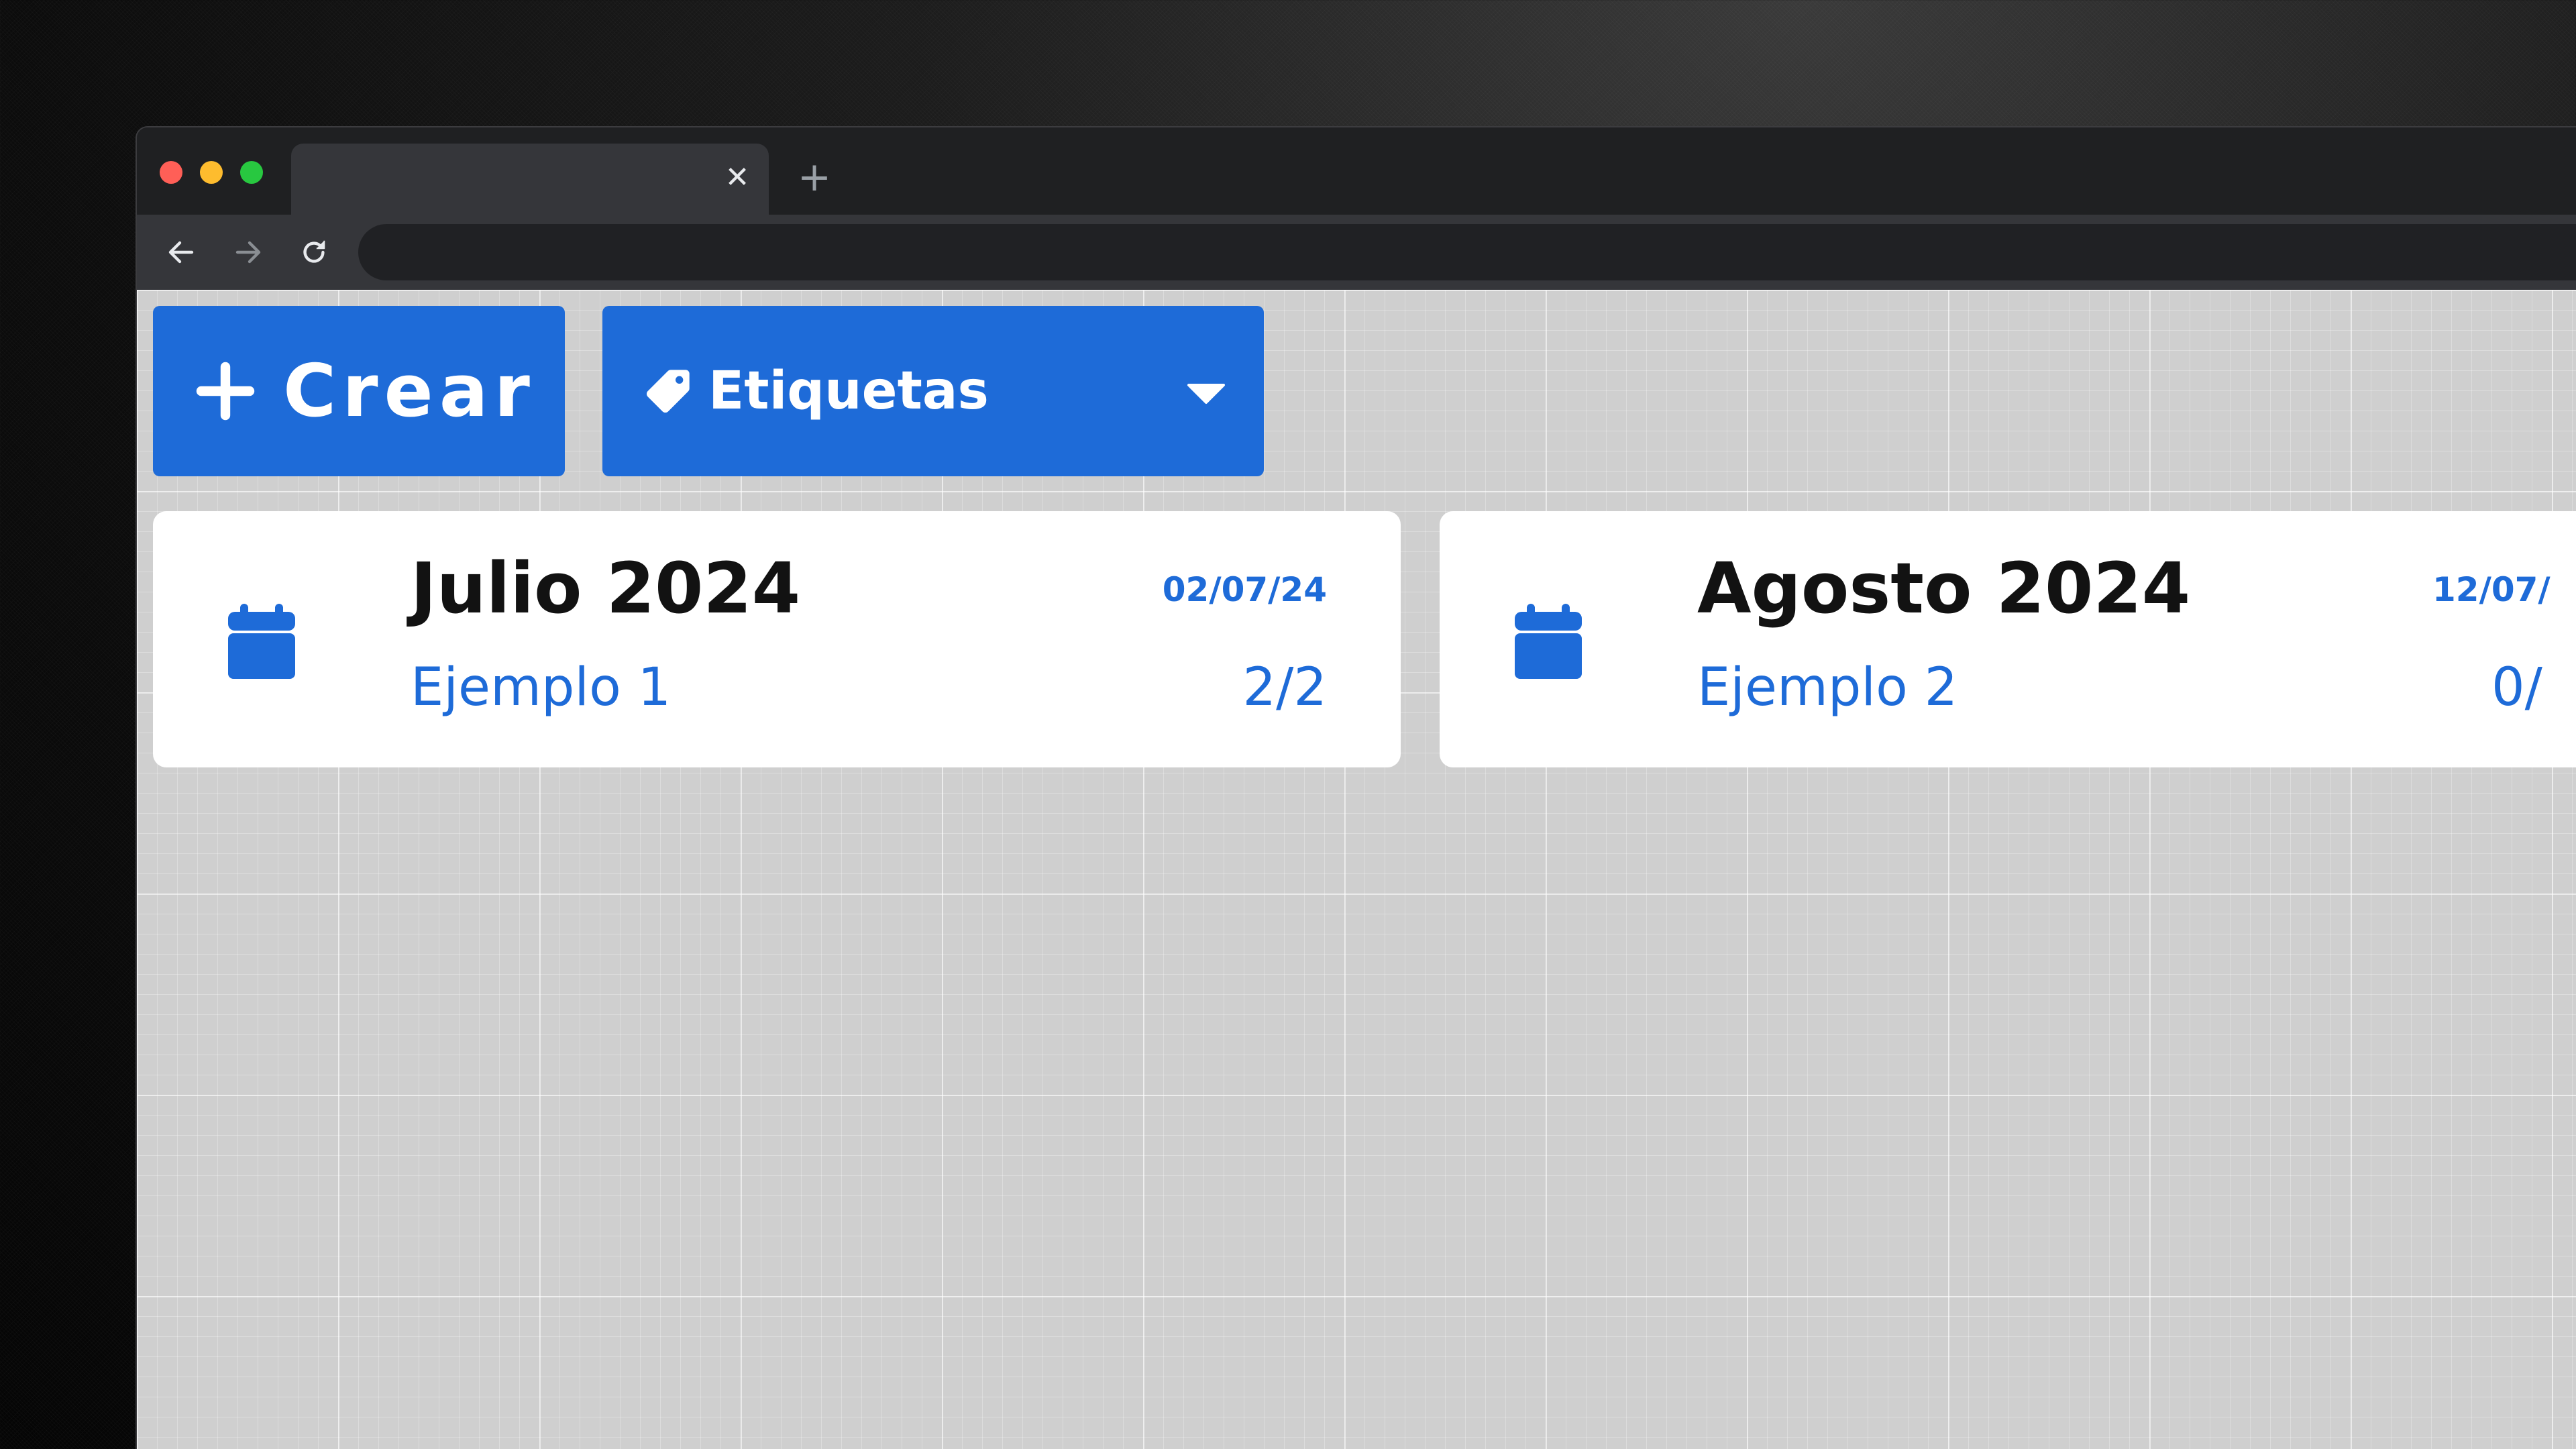 The height and width of the screenshot is (1449, 2576). I want to click on create-button: Crear, so click(359, 391).